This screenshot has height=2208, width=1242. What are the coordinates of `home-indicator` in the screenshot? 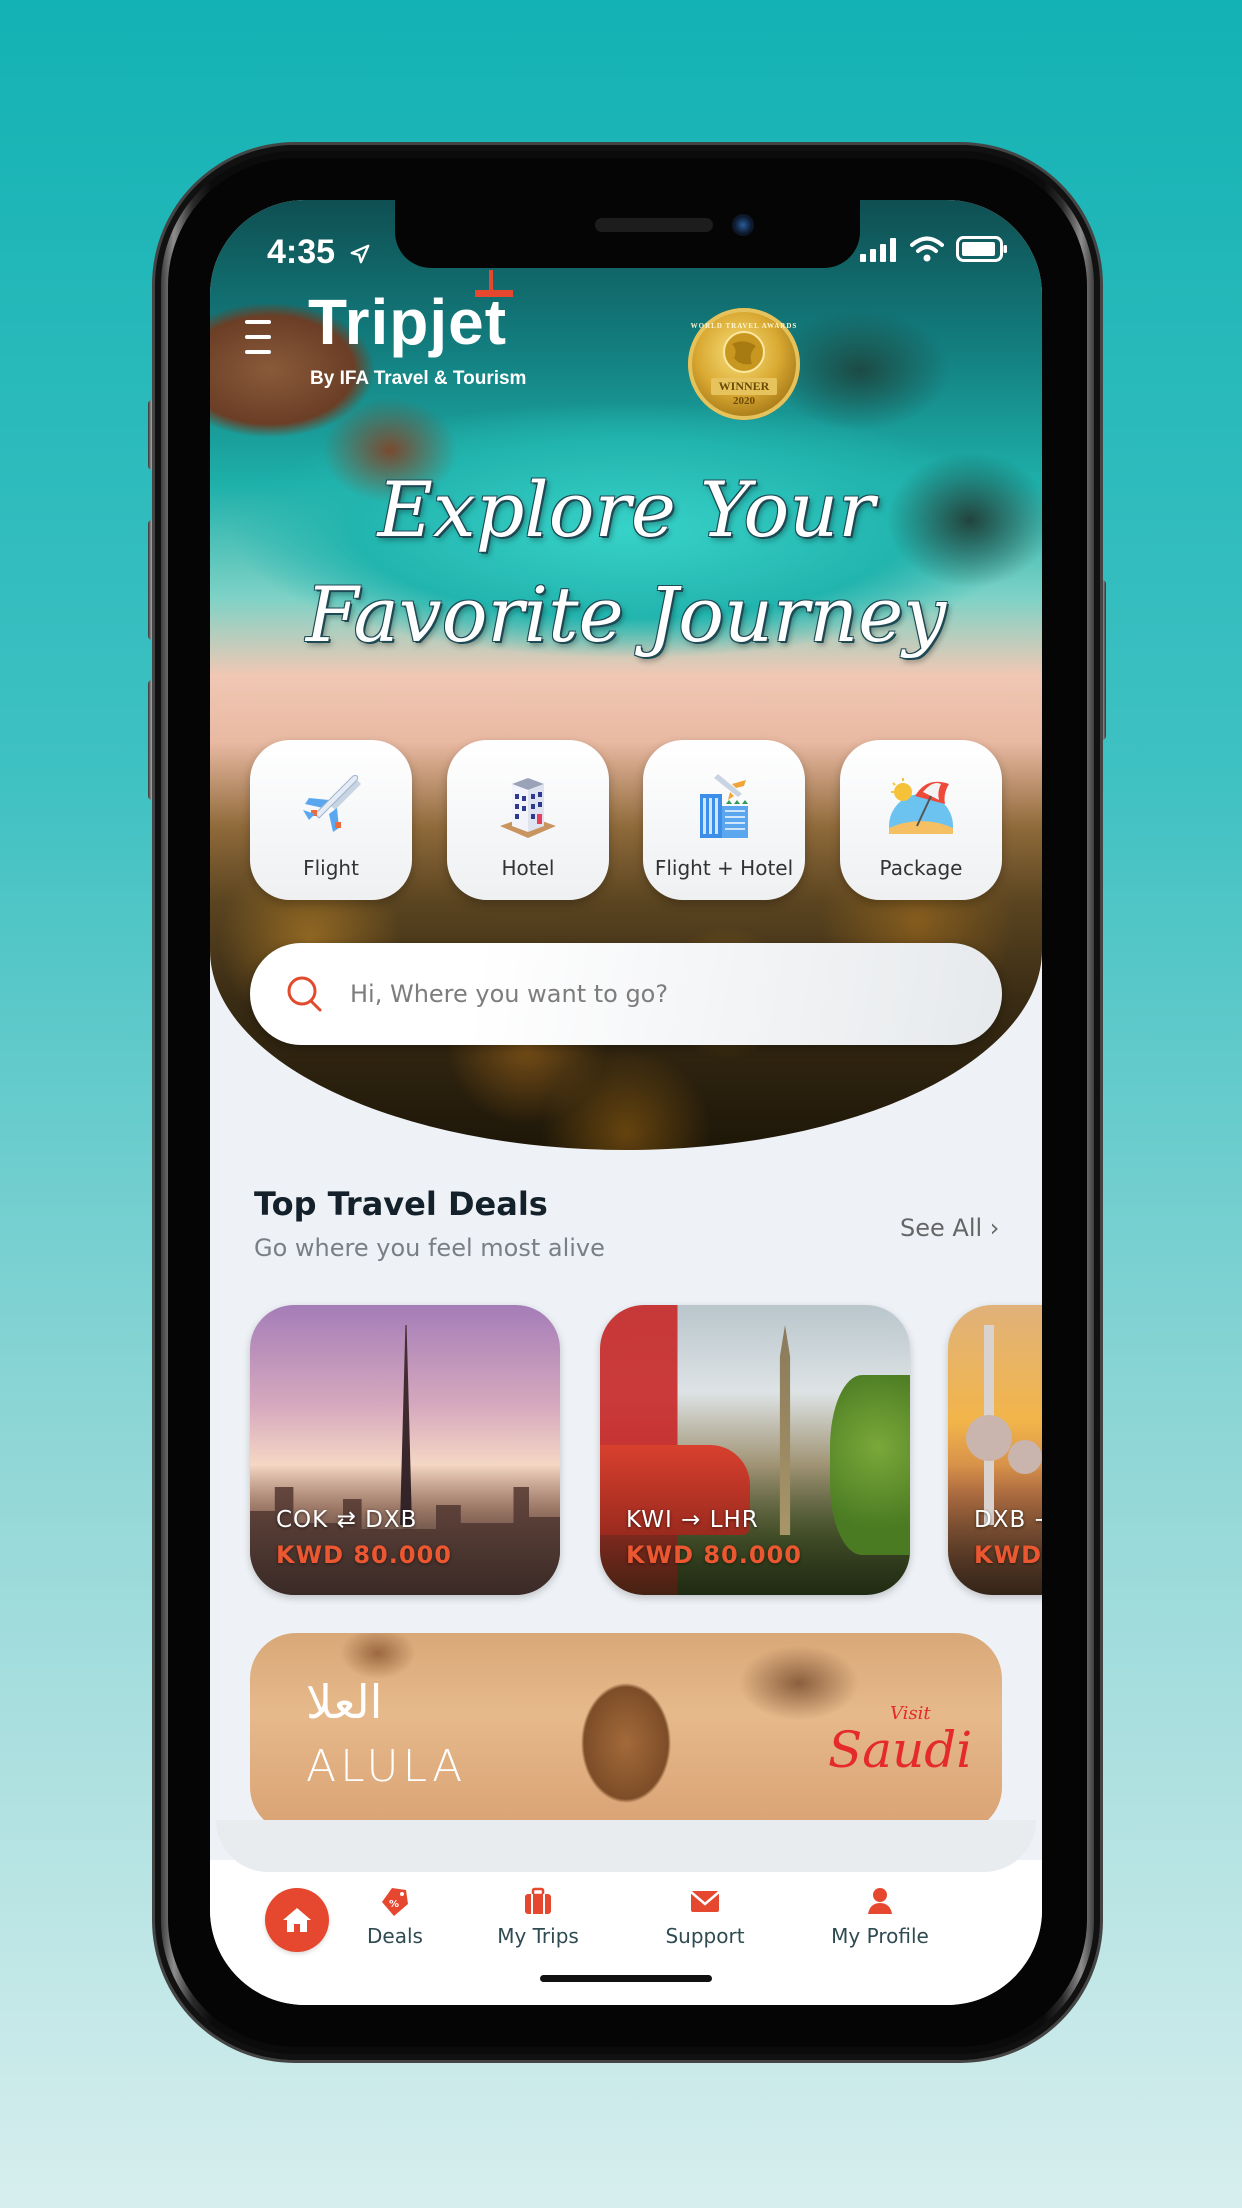 It's located at (626, 1978).